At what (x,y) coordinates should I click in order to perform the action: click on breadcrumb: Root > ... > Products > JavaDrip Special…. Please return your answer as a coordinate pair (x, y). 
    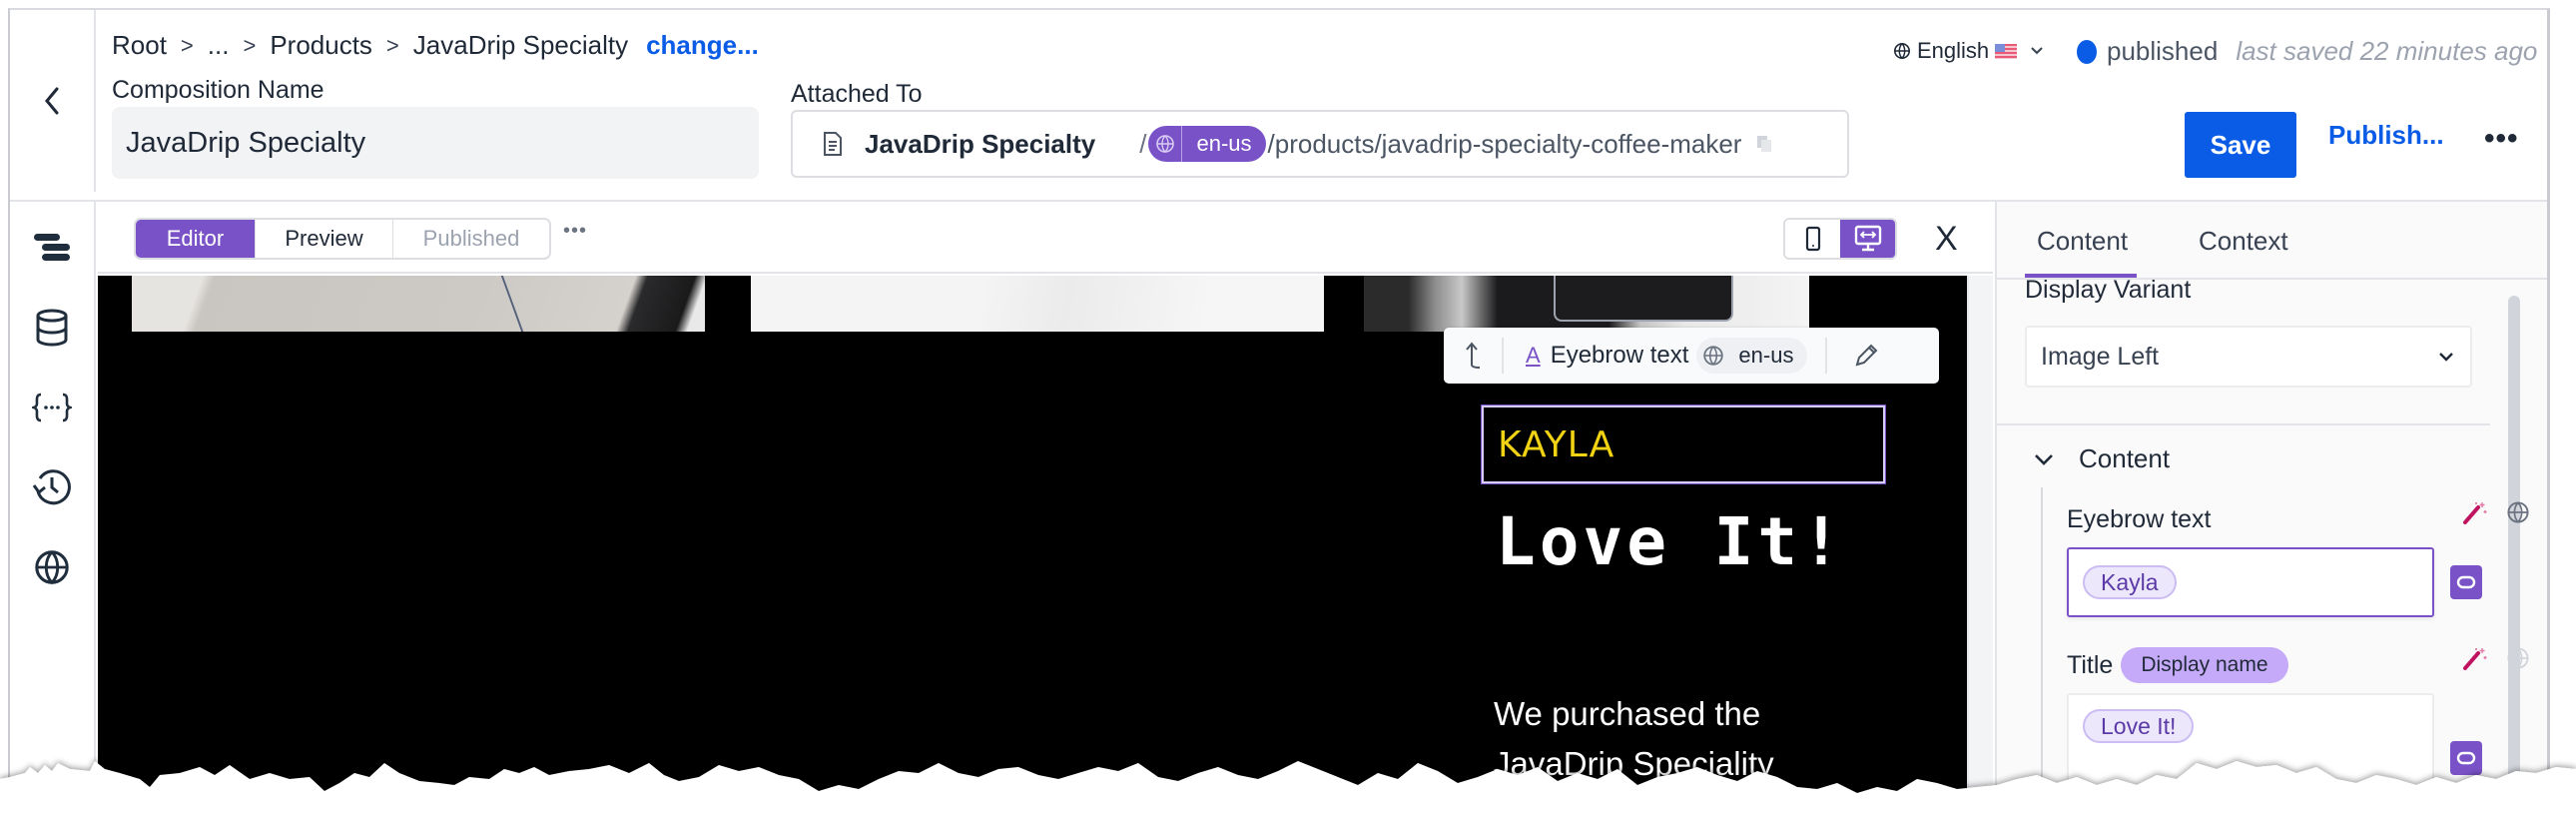
    Looking at the image, I should click on (435, 45).